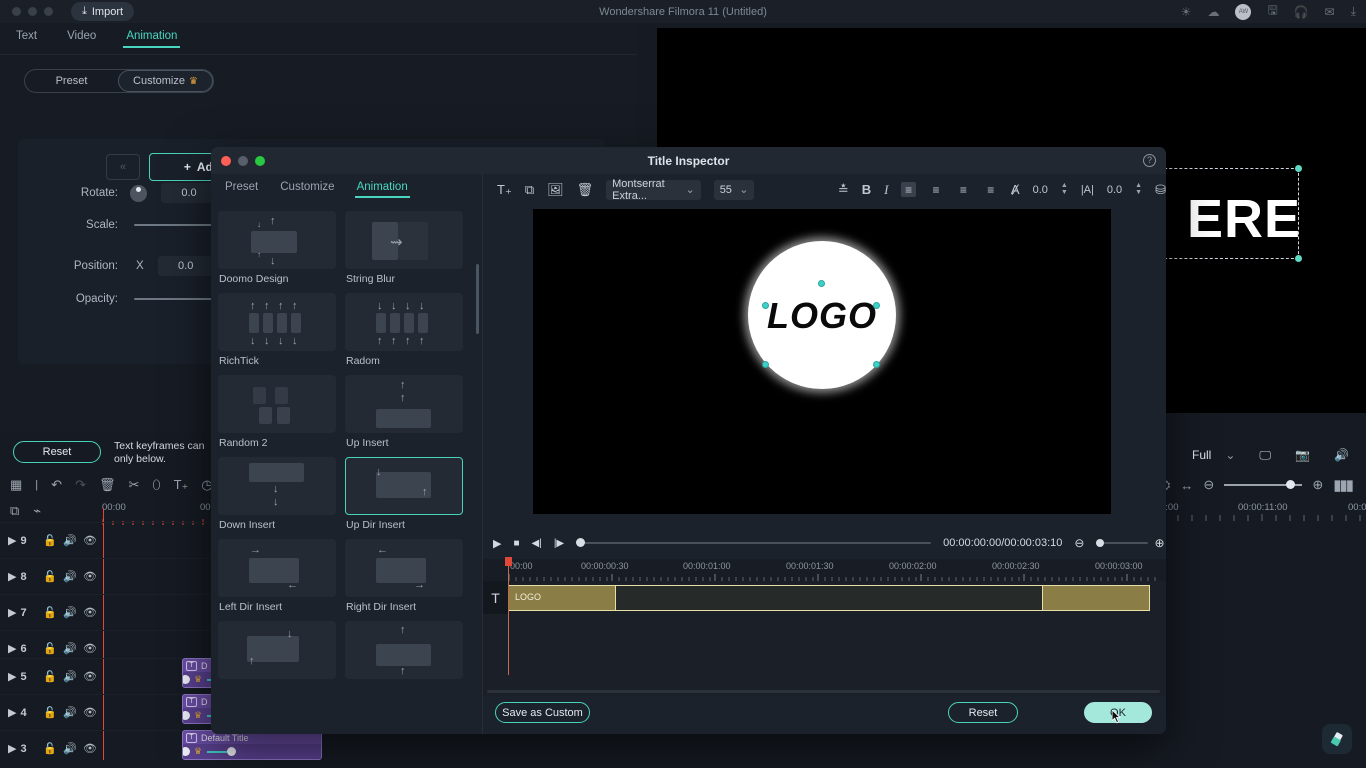  What do you see at coordinates (829, 598) in the screenshot?
I see `title-timeline-clip: LOGO` at bounding box center [829, 598].